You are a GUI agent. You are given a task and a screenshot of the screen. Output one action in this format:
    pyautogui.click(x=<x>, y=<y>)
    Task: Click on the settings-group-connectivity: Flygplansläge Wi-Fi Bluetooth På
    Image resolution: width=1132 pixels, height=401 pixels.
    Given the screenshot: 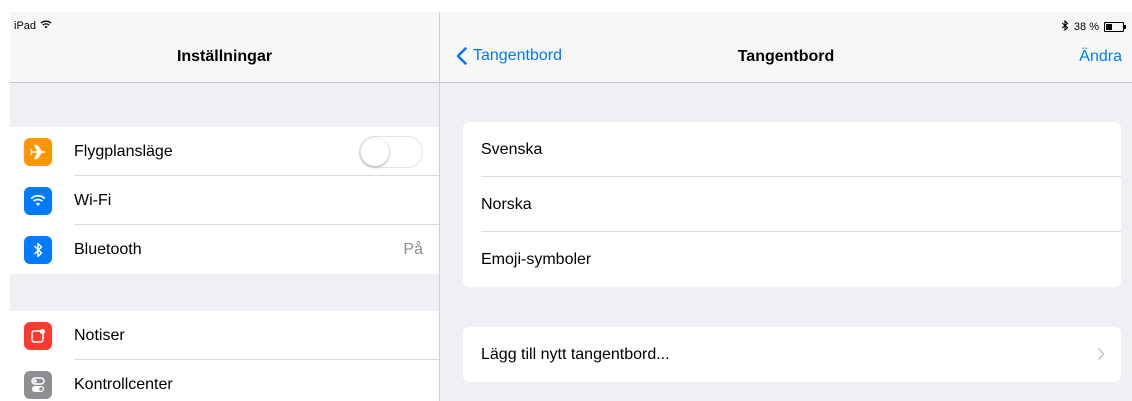 What is the action you would take?
    pyautogui.click(x=224, y=200)
    